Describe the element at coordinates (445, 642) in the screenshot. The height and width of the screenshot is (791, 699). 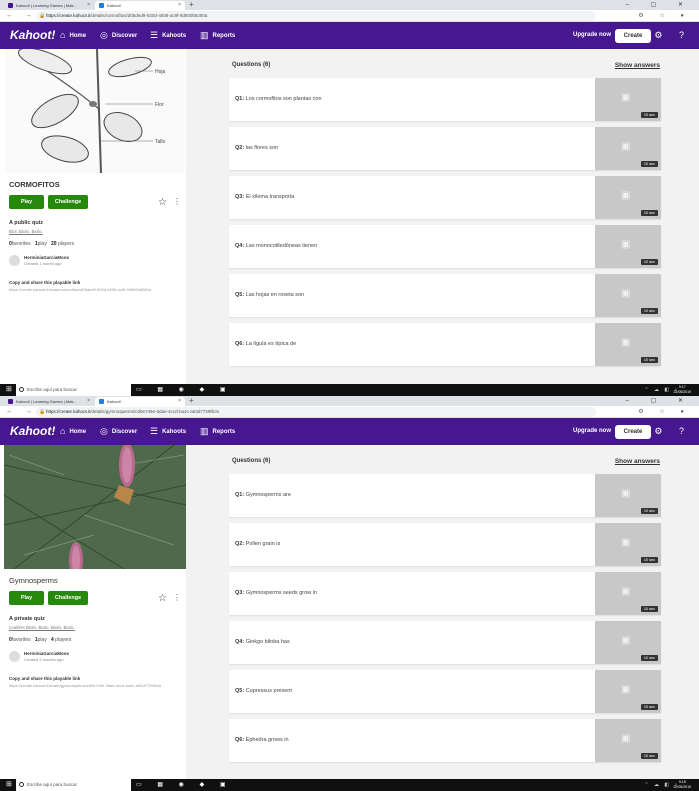
I see `question-card: Q4: Ginkgo biloba has ▣ 10 sec` at that location.